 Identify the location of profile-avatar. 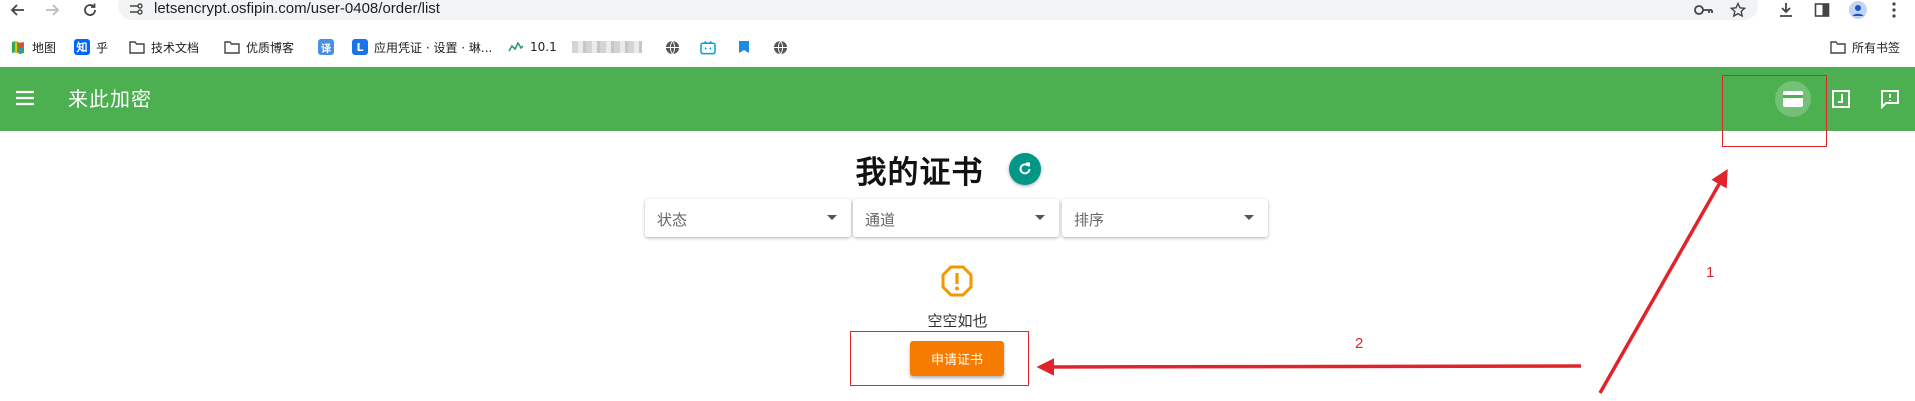
(1858, 10).